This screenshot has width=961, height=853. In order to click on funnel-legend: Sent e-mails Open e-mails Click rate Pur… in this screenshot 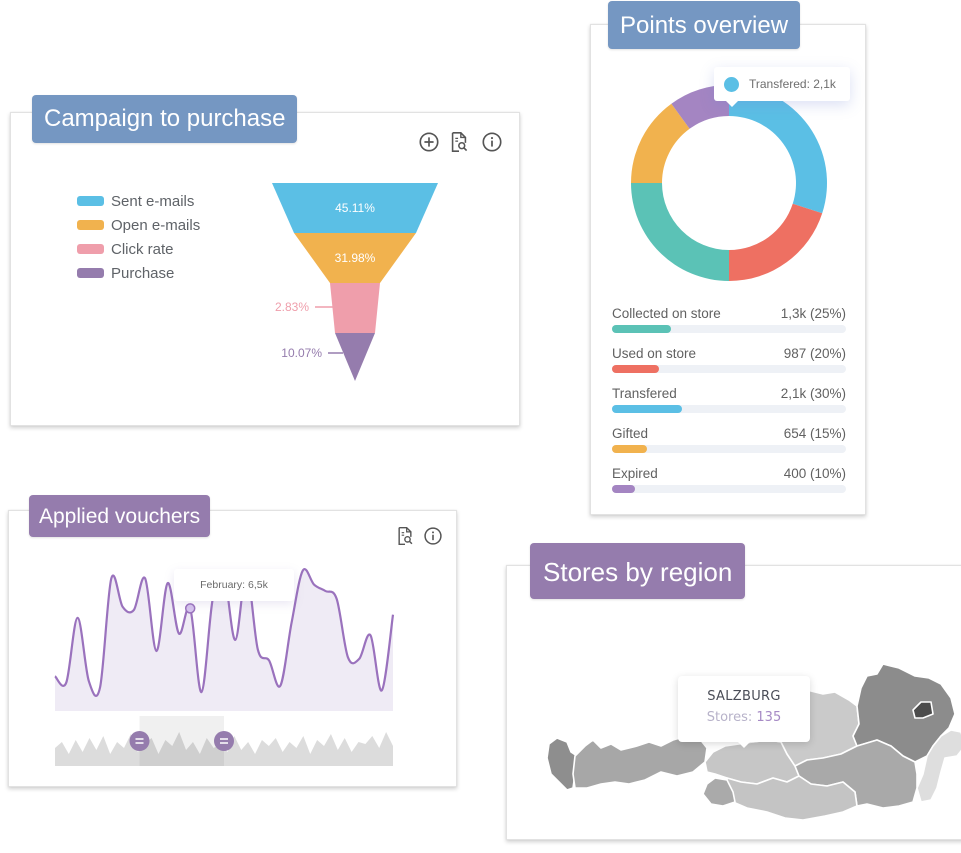, I will do `click(138, 237)`.